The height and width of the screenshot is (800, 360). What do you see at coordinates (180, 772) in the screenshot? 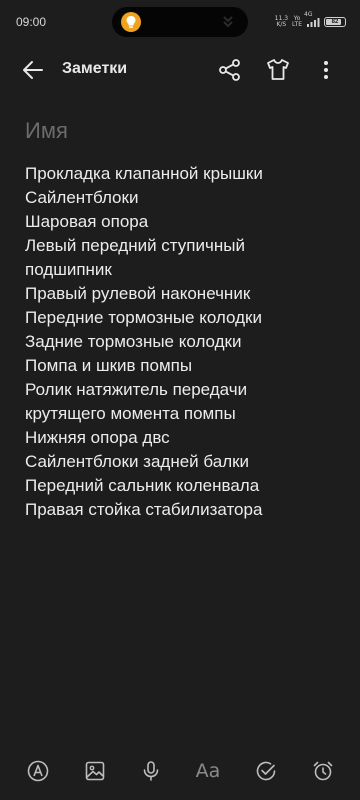
I see `bottom-toolbar: Aa` at bounding box center [180, 772].